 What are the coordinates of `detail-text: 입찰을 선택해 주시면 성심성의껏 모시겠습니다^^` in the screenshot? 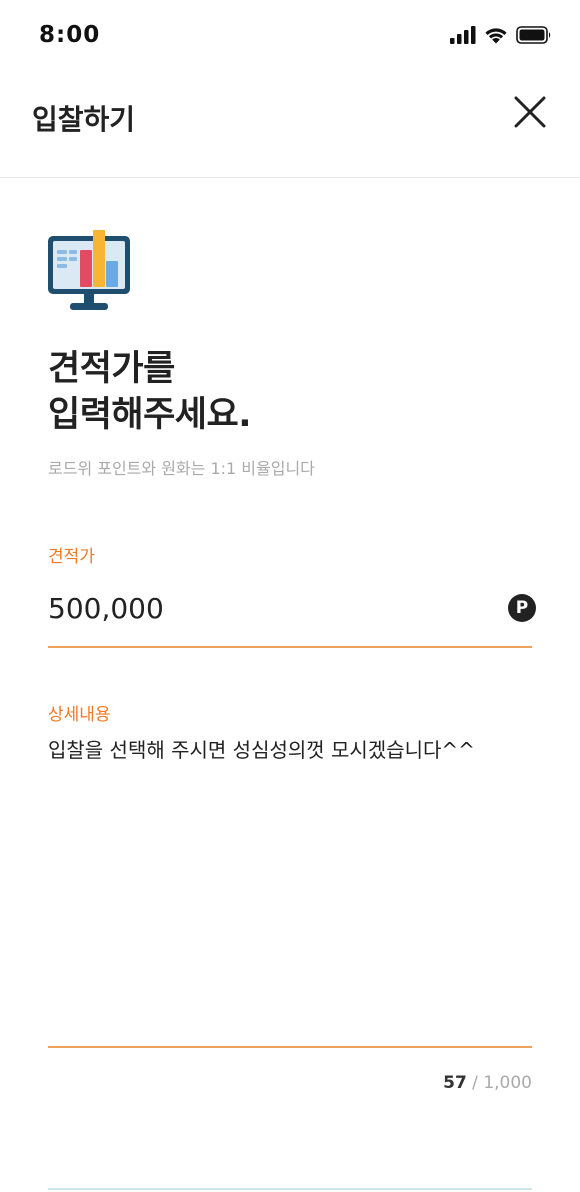 It's located at (261, 750).